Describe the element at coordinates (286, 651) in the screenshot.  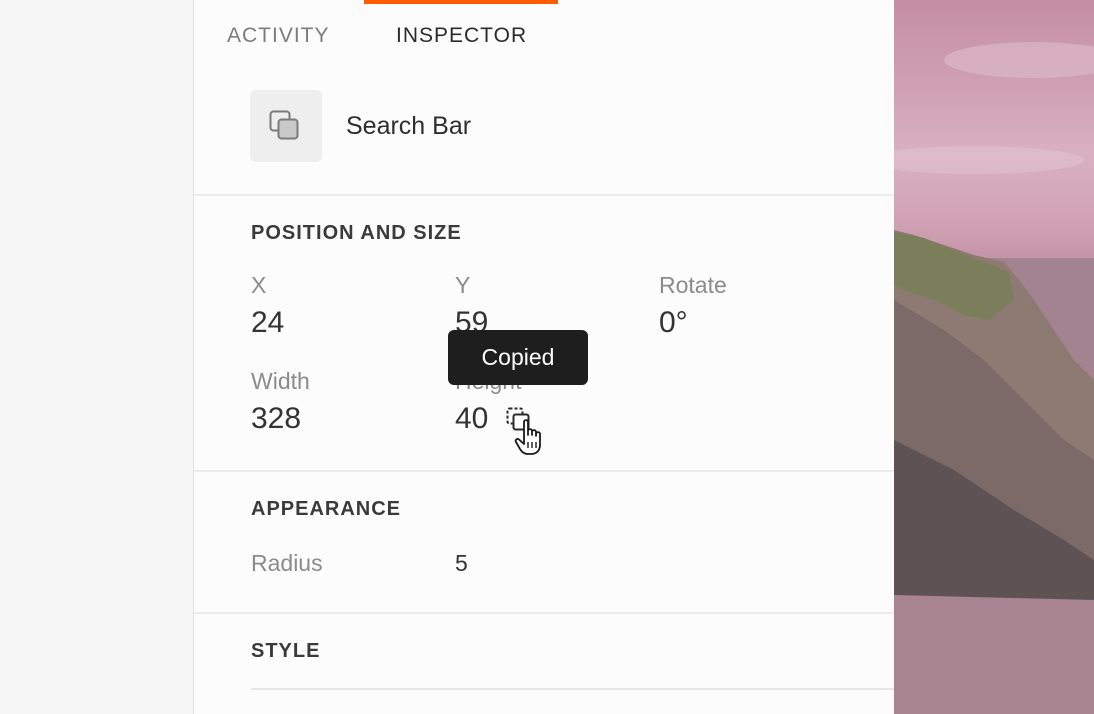
I see `section-title-style: STYLE` at that location.